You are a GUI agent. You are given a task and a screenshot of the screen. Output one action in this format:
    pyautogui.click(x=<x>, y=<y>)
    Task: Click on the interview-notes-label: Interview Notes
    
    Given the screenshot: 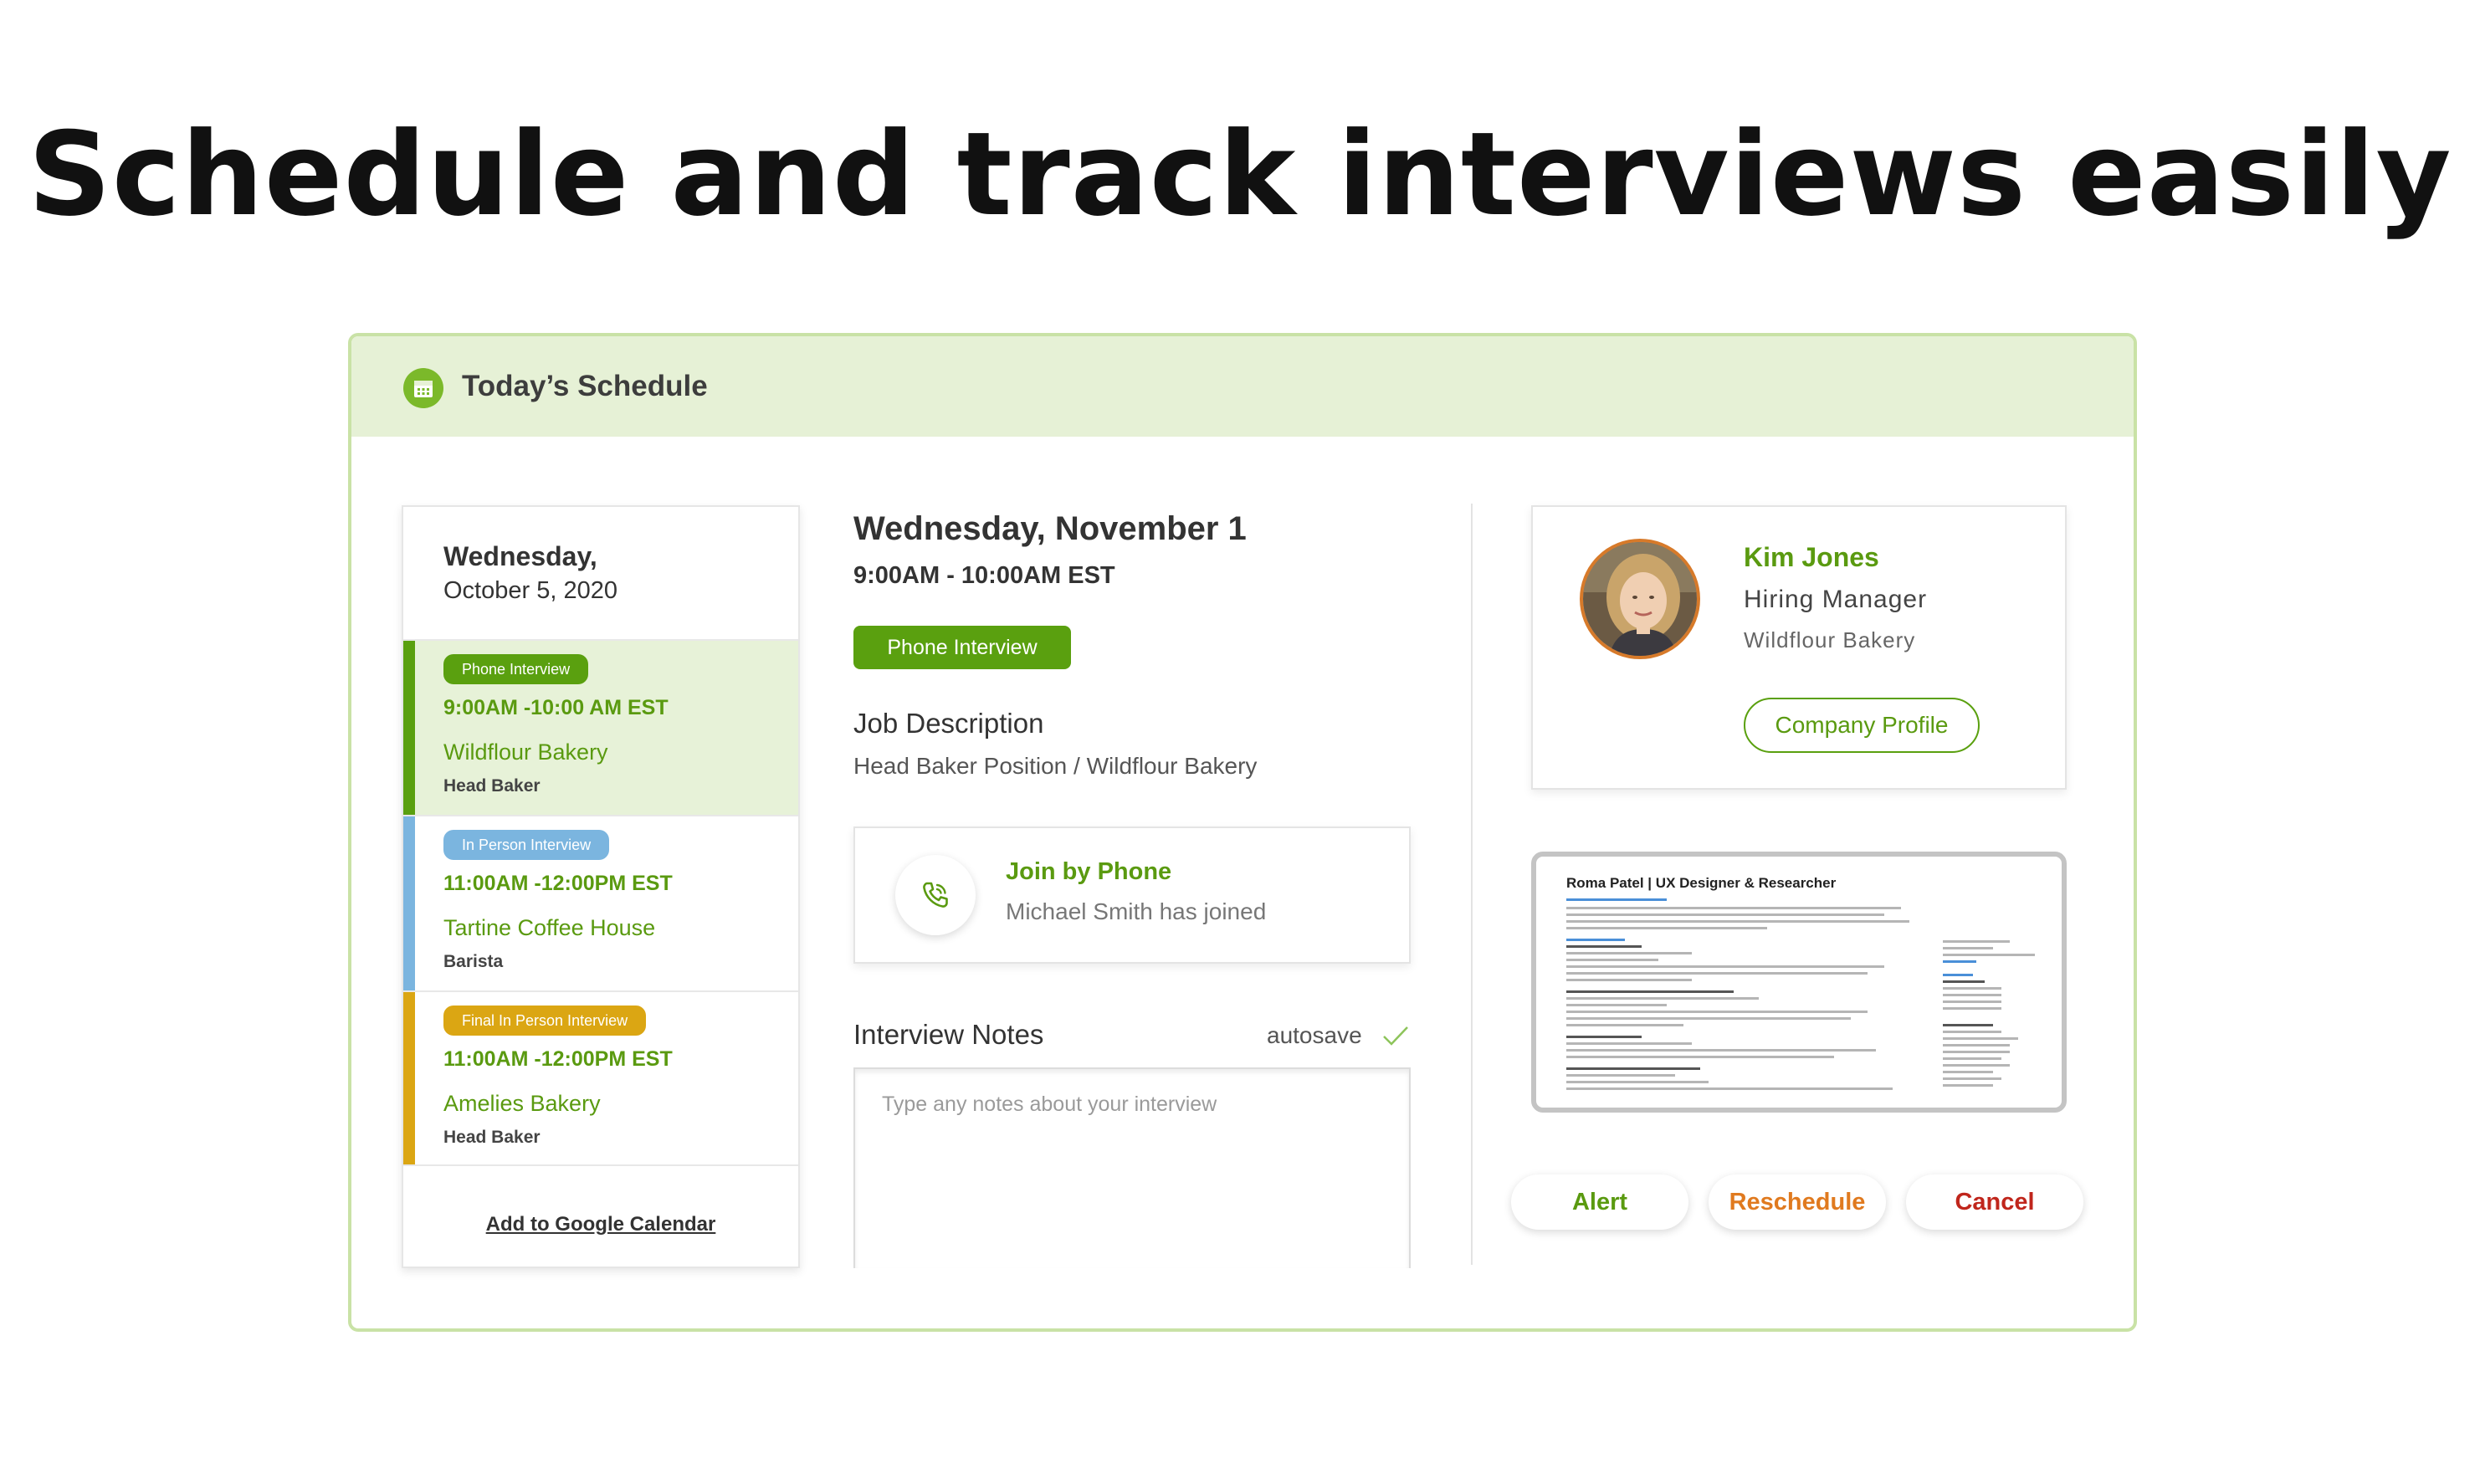 What is the action you would take?
    pyautogui.click(x=948, y=1034)
    